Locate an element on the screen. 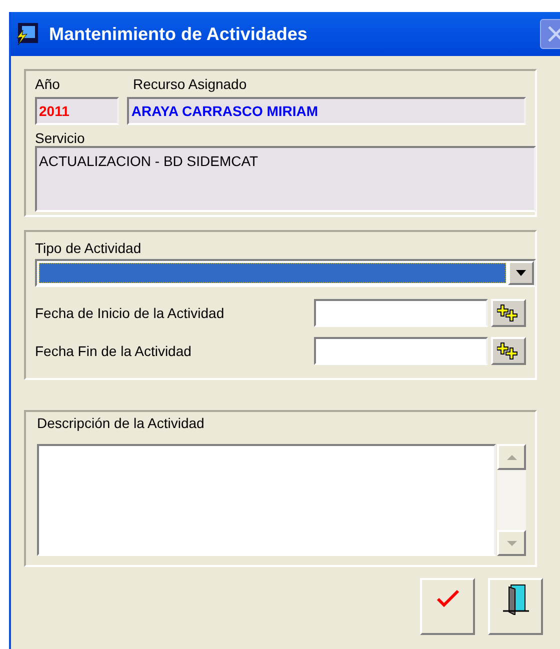 The height and width of the screenshot is (649, 560). activity-type-label: Tipo de Actividad is located at coordinates (88, 248).